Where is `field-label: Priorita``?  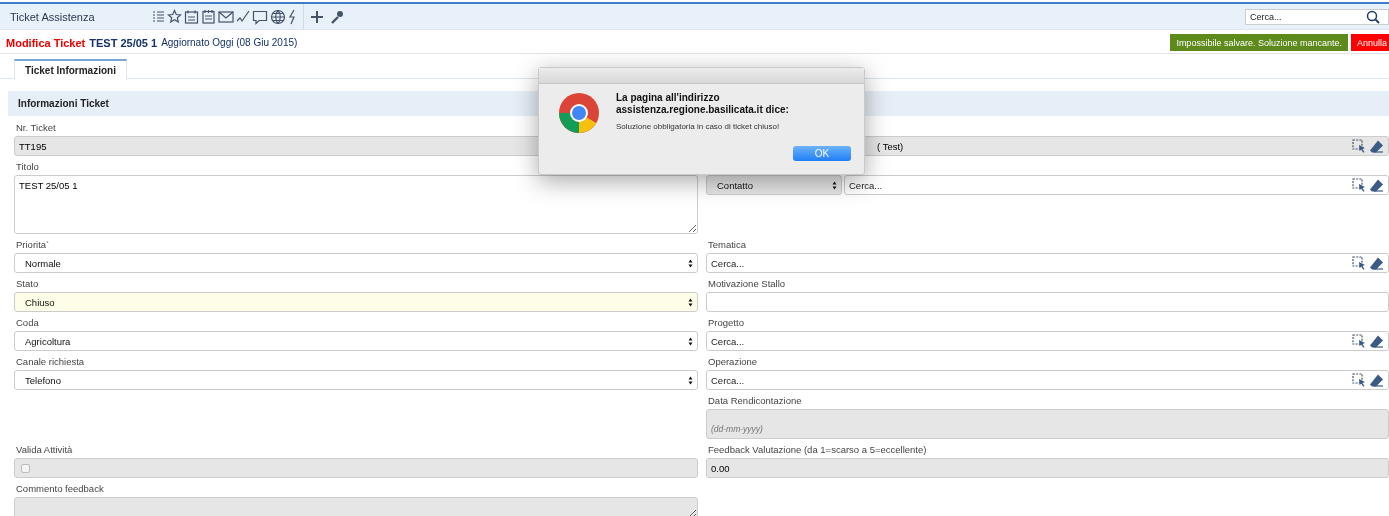 field-label: Priorita` is located at coordinates (32, 245).